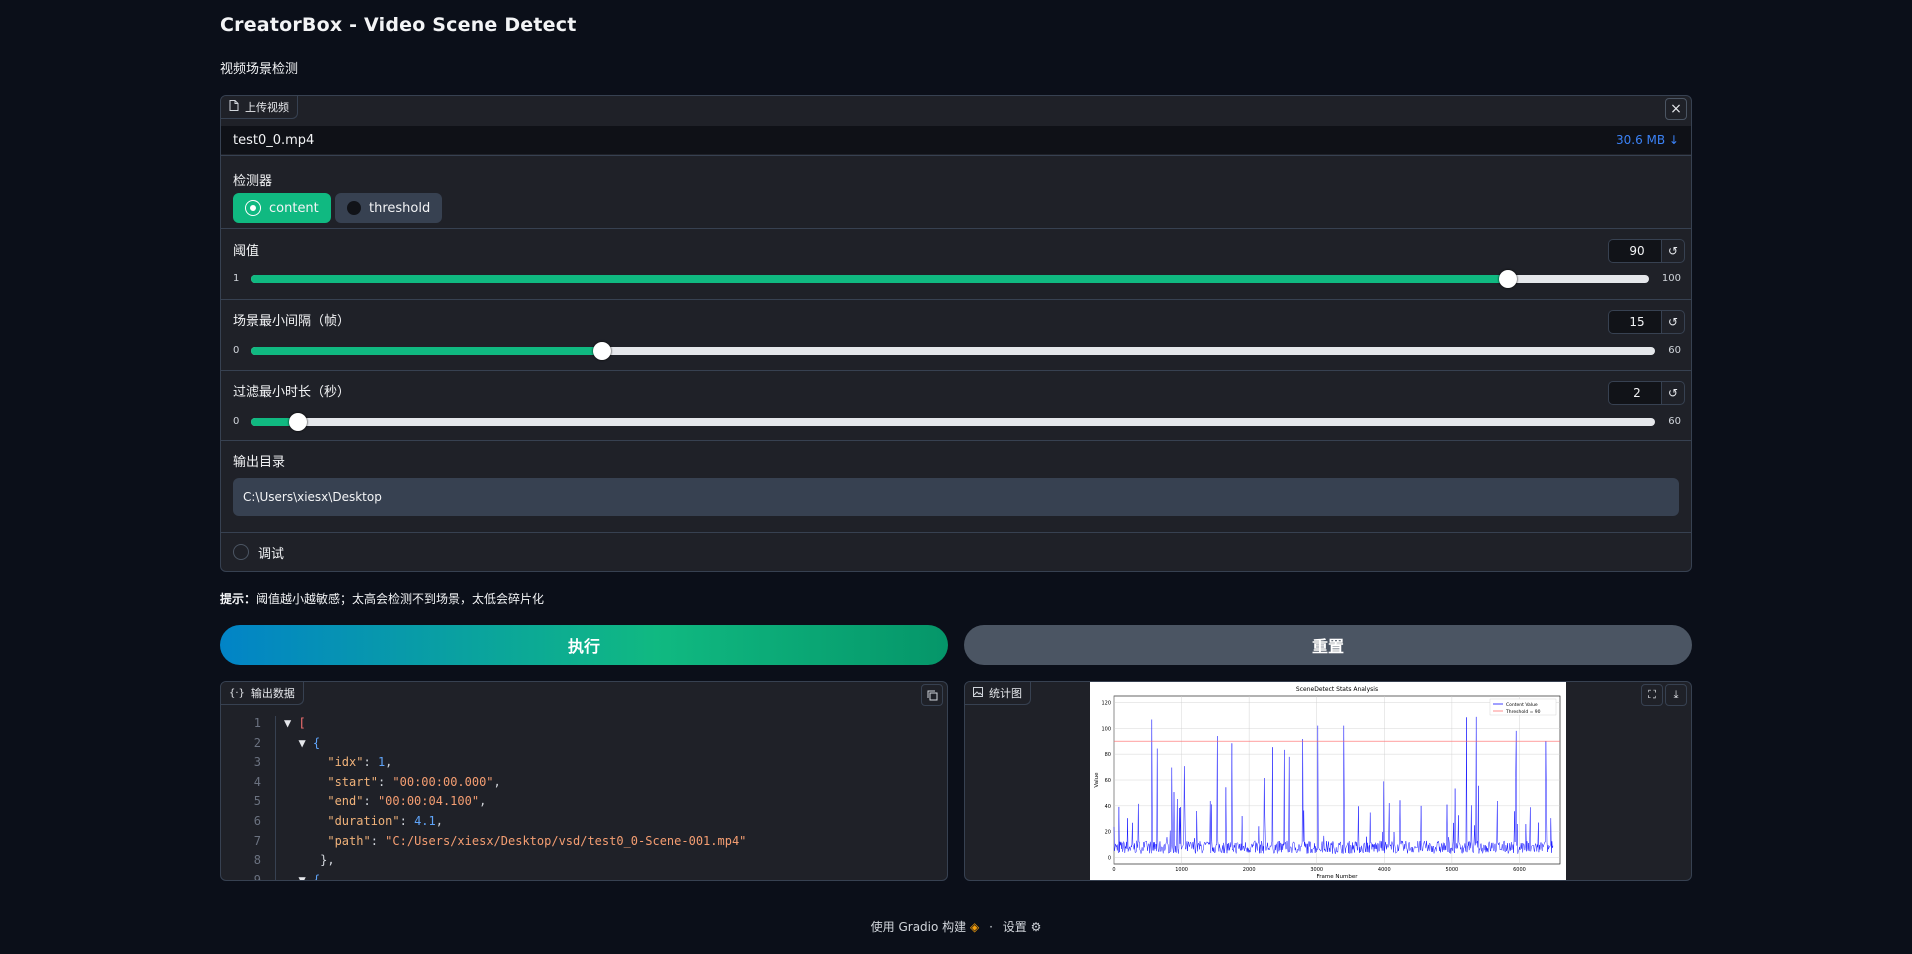 This screenshot has height=954, width=1912. I want to click on code-content: "start": "00:00:00.000",, so click(414, 781).